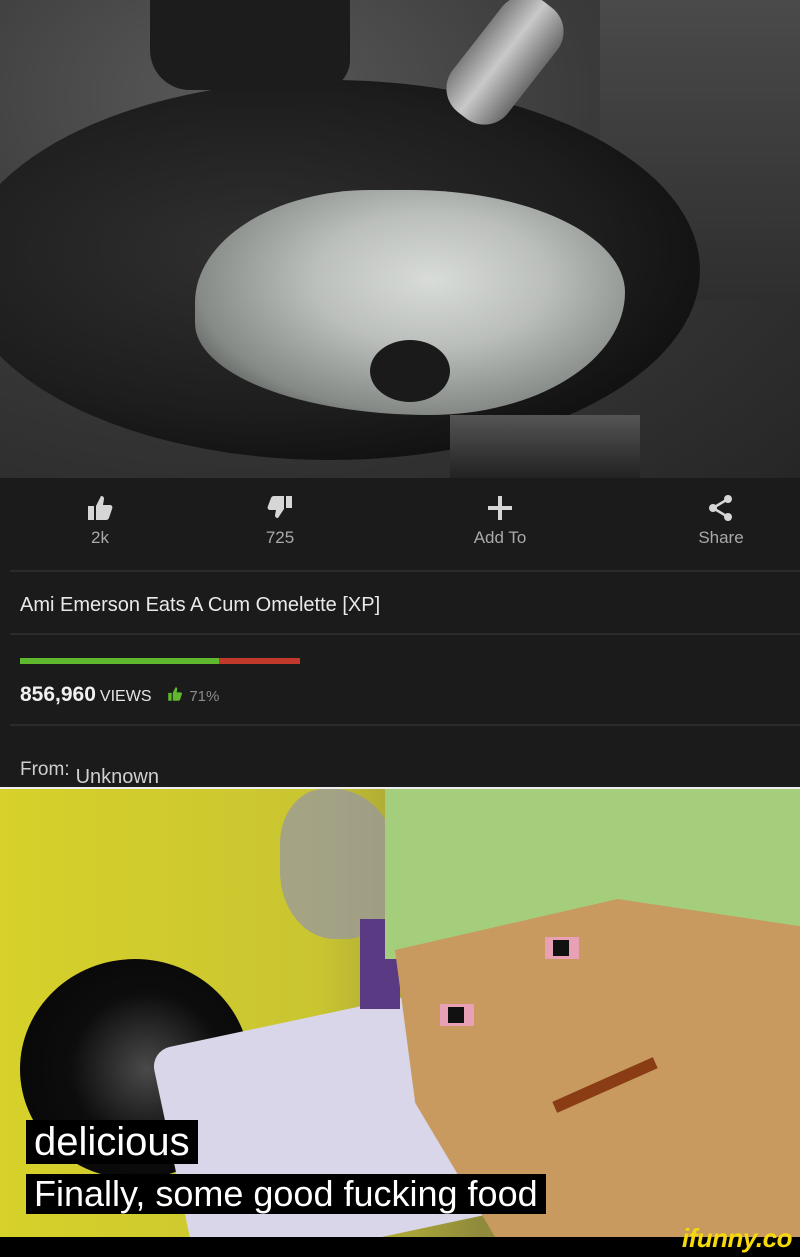 The height and width of the screenshot is (1257, 800). I want to click on share-label: Share, so click(721, 537).